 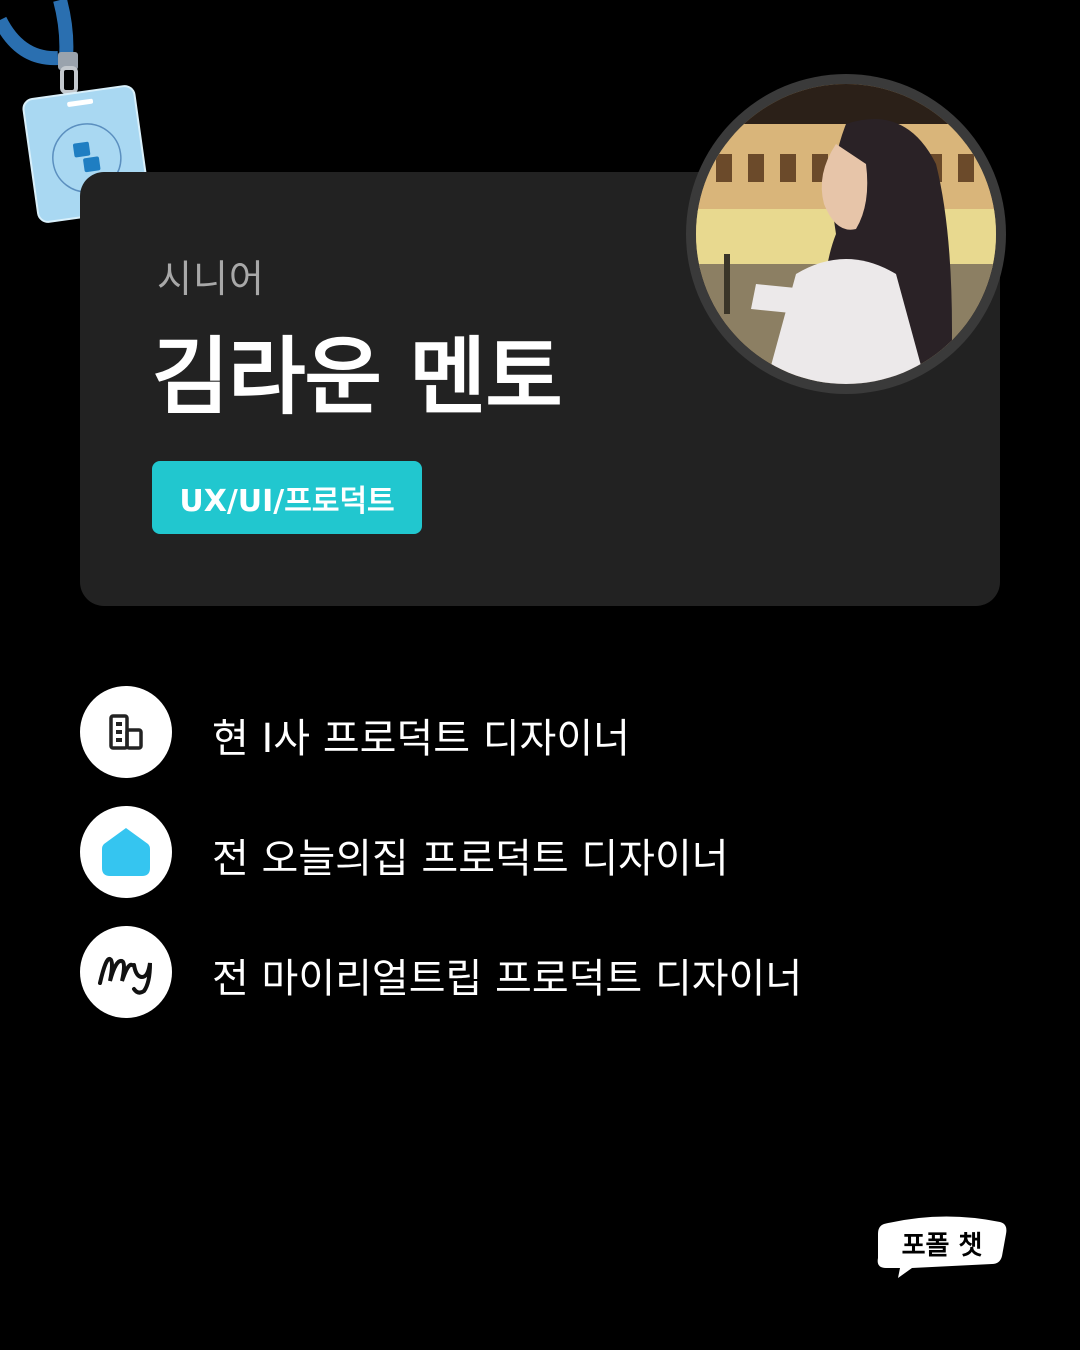 I want to click on brand-logo-text: 포폴 챗, so click(x=942, y=1246).